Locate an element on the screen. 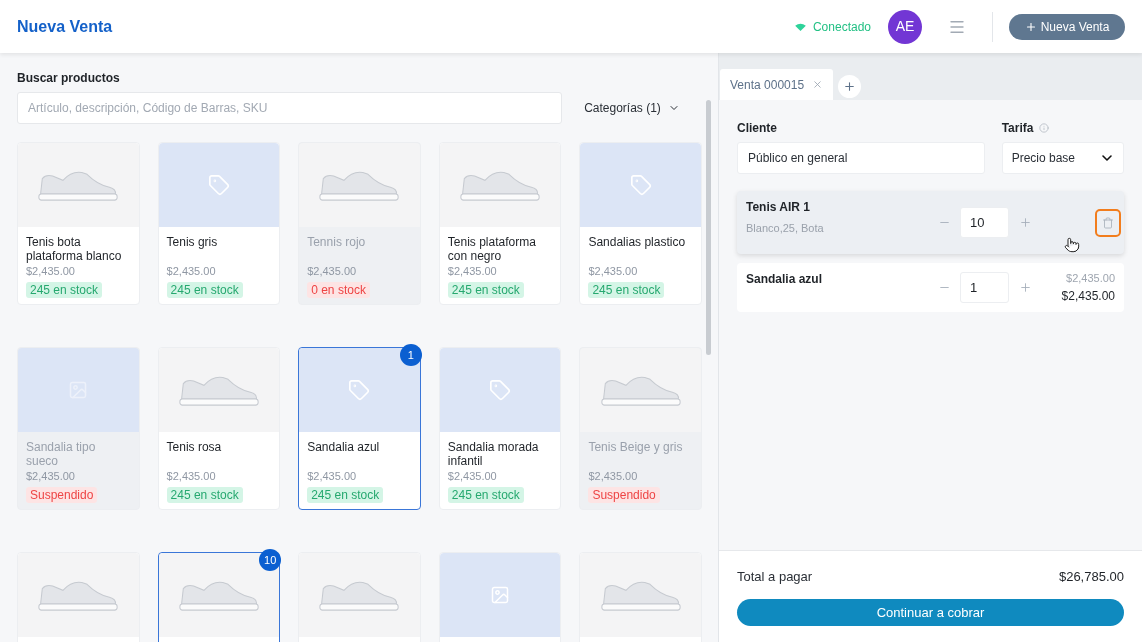  client-label: Cliente is located at coordinates (757, 128).